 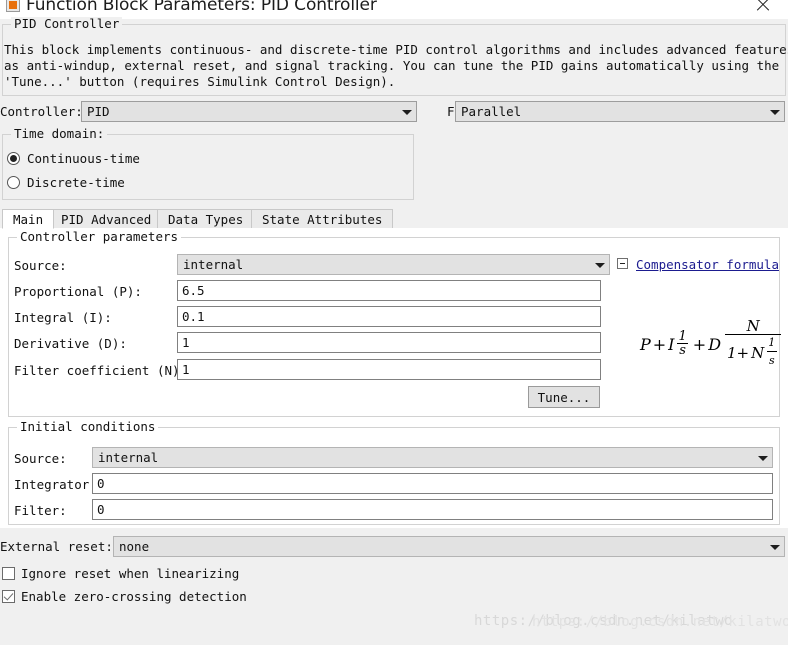 I want to click on tab-data-types: Data Types, so click(x=206, y=219).